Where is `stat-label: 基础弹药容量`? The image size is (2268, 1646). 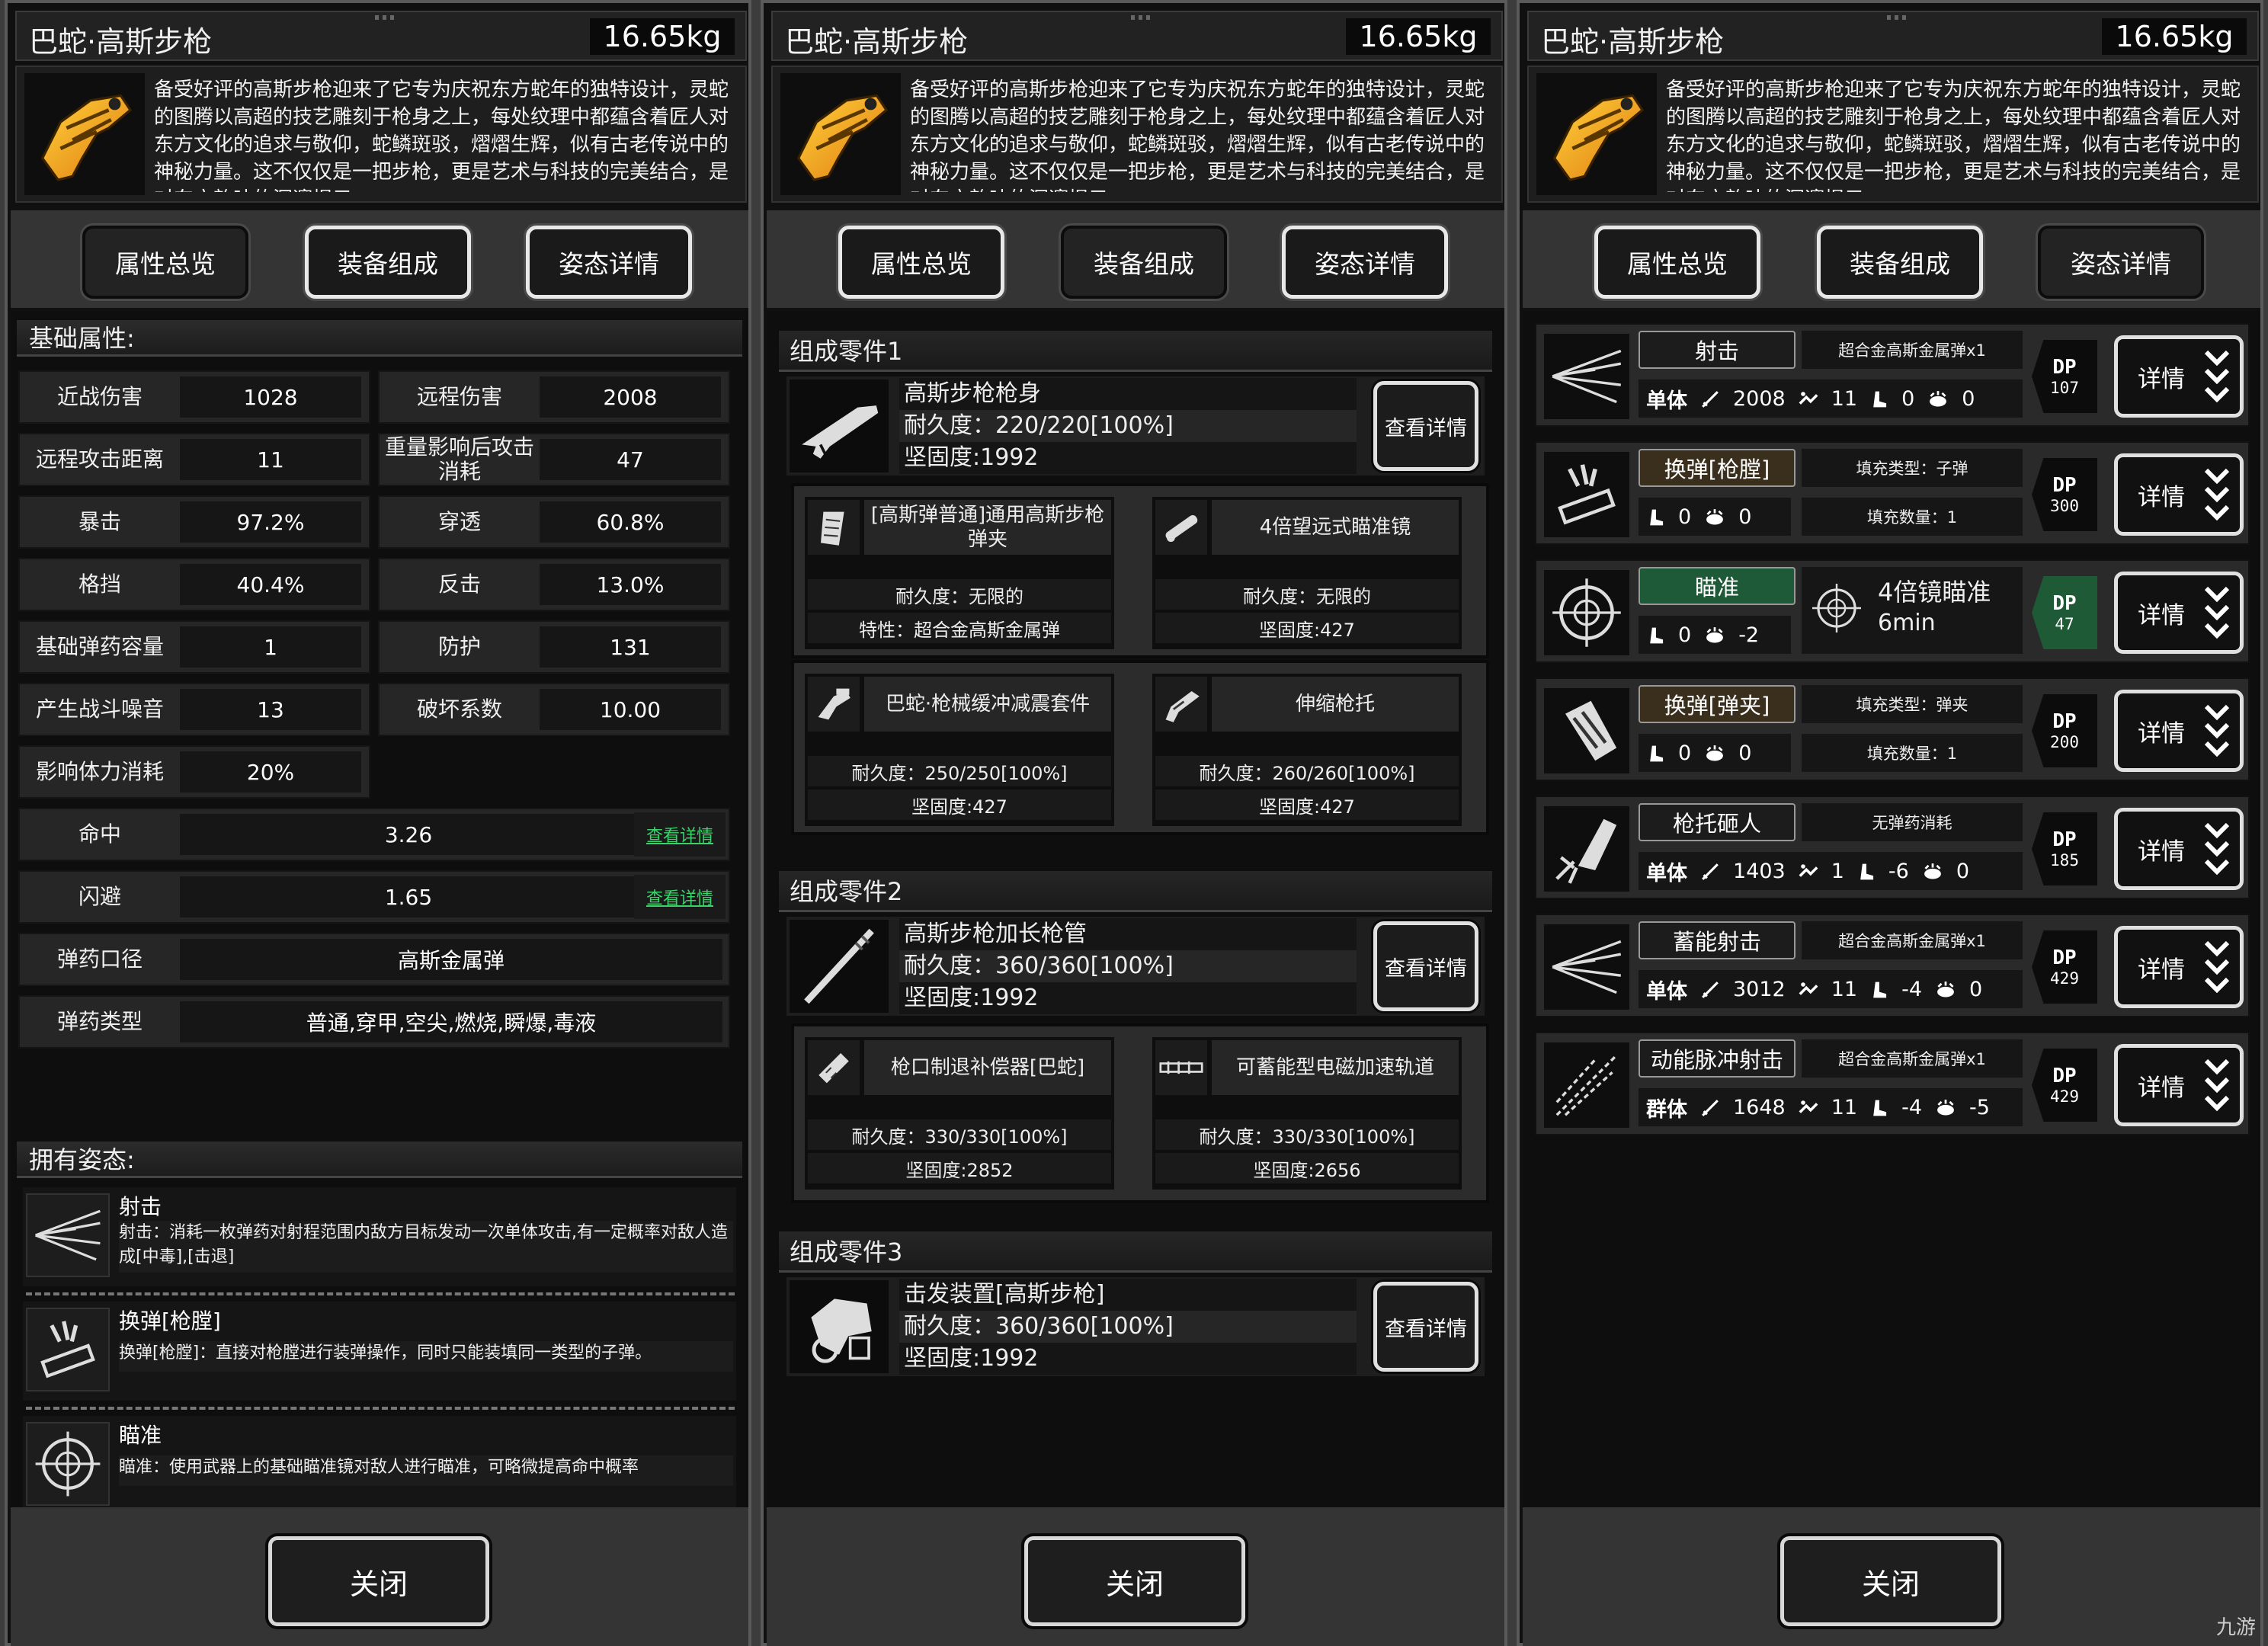
stat-label: 基础弹药容量 is located at coordinates (99, 647).